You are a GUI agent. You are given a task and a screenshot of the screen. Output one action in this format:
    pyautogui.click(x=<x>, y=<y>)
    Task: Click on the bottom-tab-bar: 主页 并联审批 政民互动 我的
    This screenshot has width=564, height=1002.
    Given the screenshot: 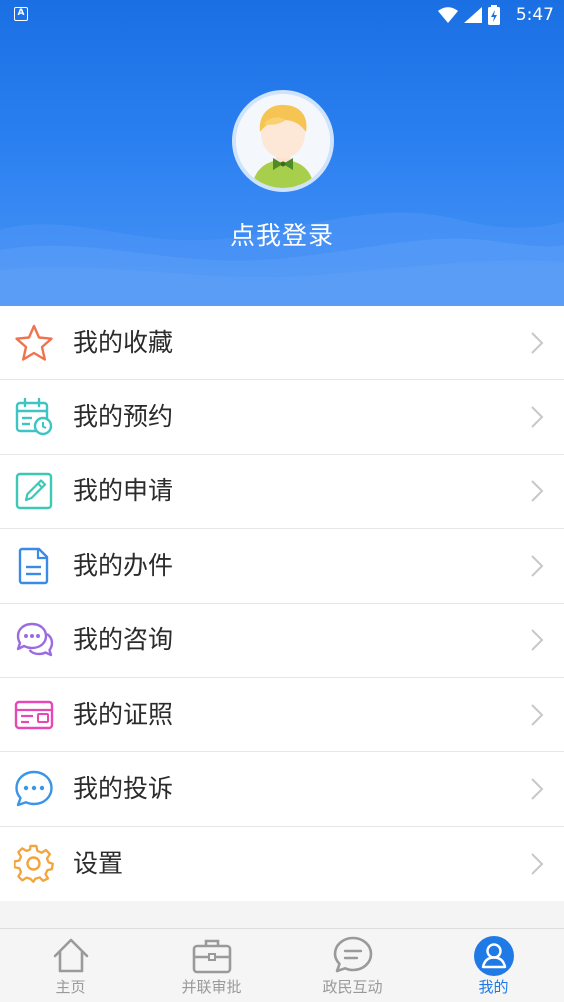 What is the action you would take?
    pyautogui.click(x=282, y=965)
    